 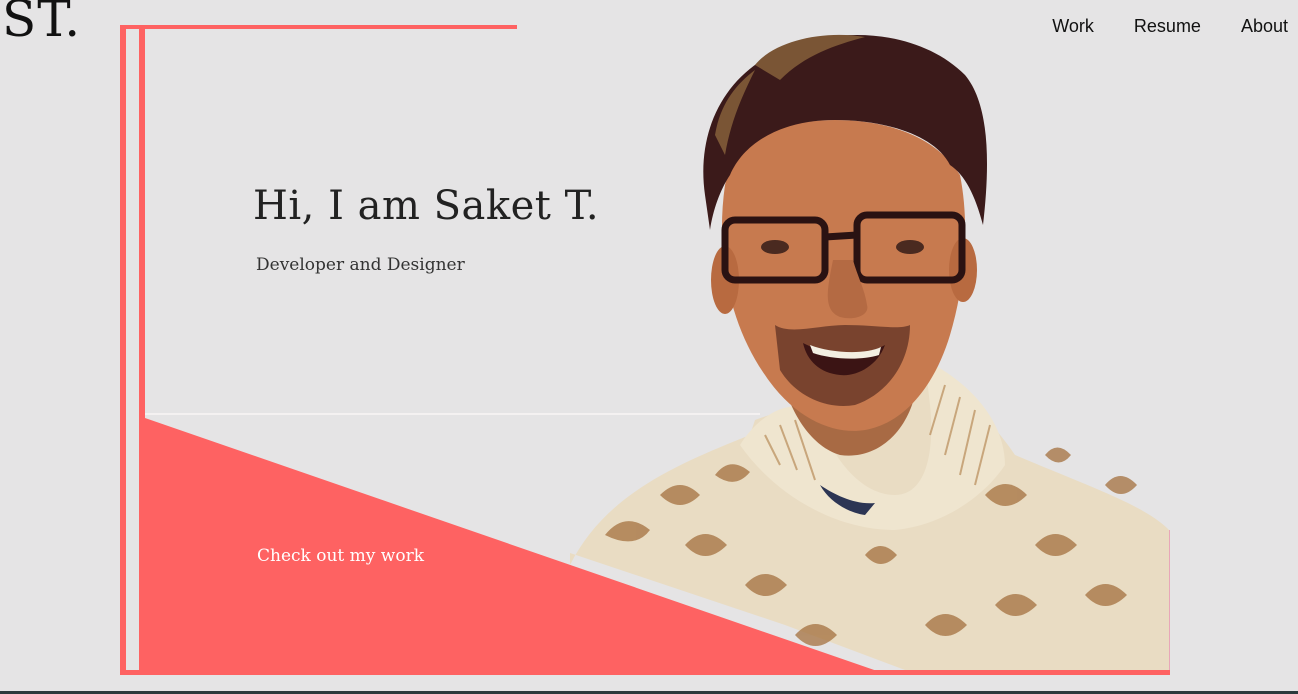 What do you see at coordinates (340, 556) in the screenshot?
I see `check-out-work-link: Check out my work` at bounding box center [340, 556].